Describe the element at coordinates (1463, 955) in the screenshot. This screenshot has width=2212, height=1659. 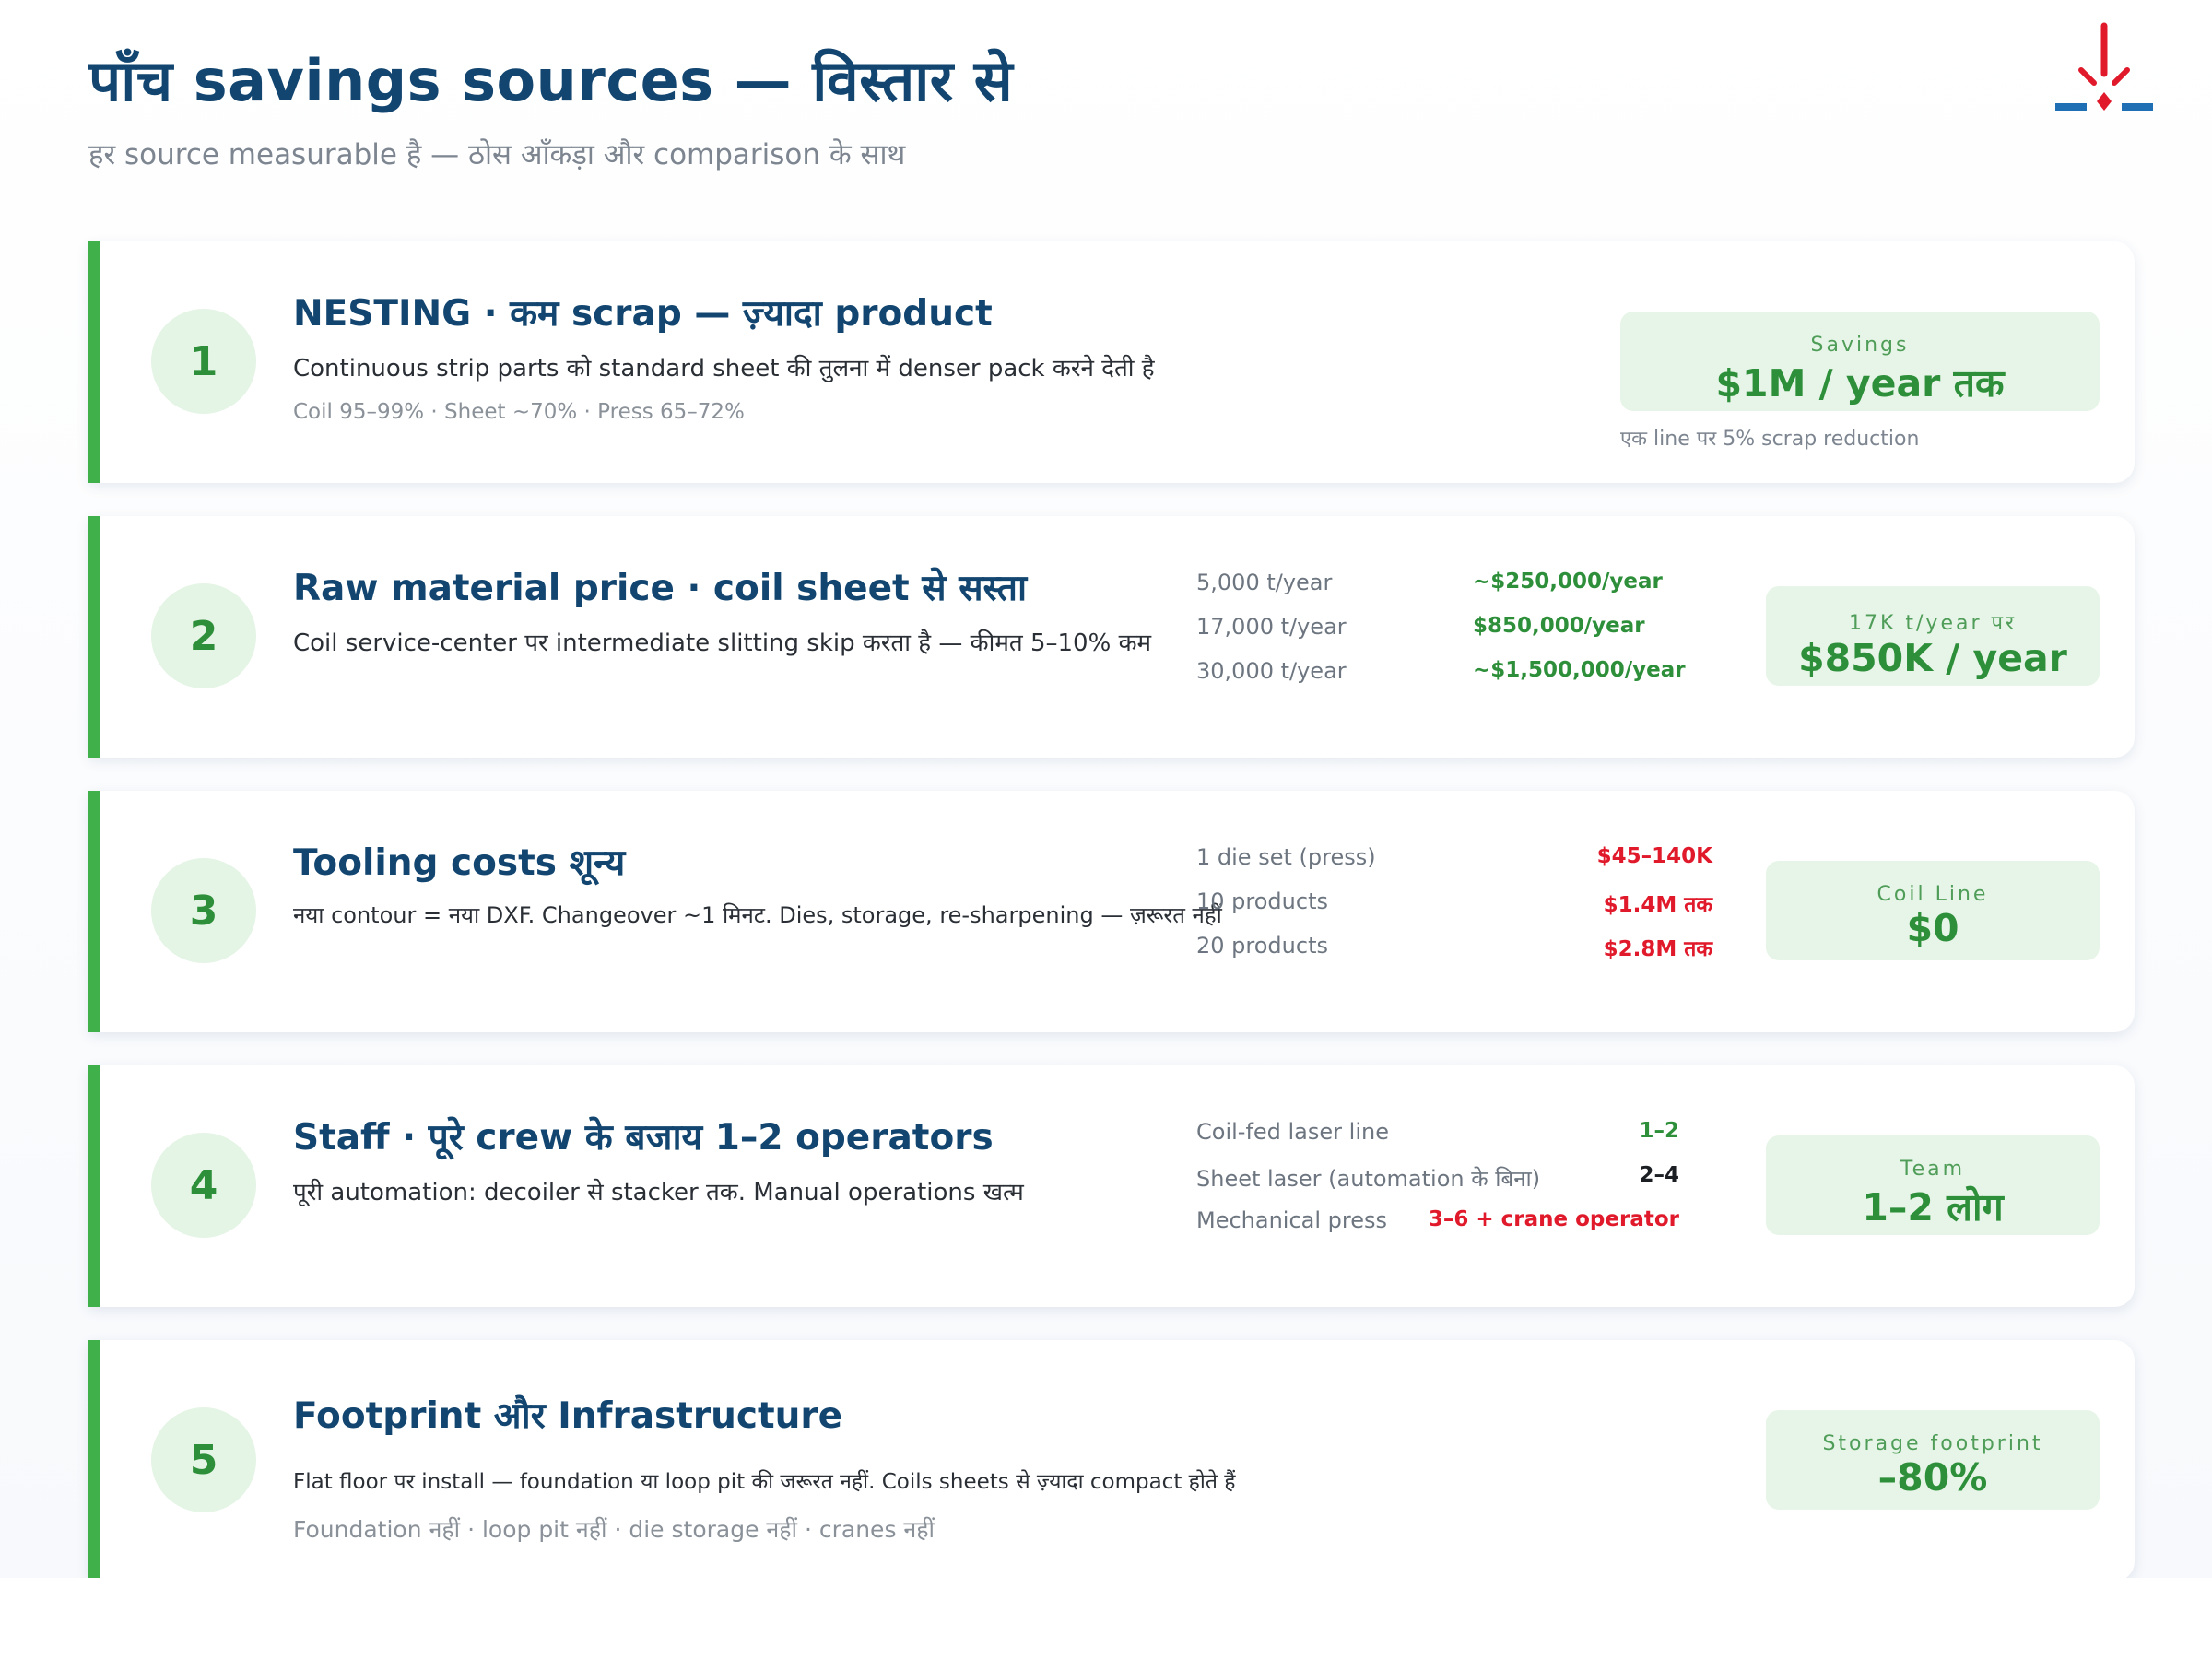
I see `stat-row: 20 products $2.8M तक` at that location.